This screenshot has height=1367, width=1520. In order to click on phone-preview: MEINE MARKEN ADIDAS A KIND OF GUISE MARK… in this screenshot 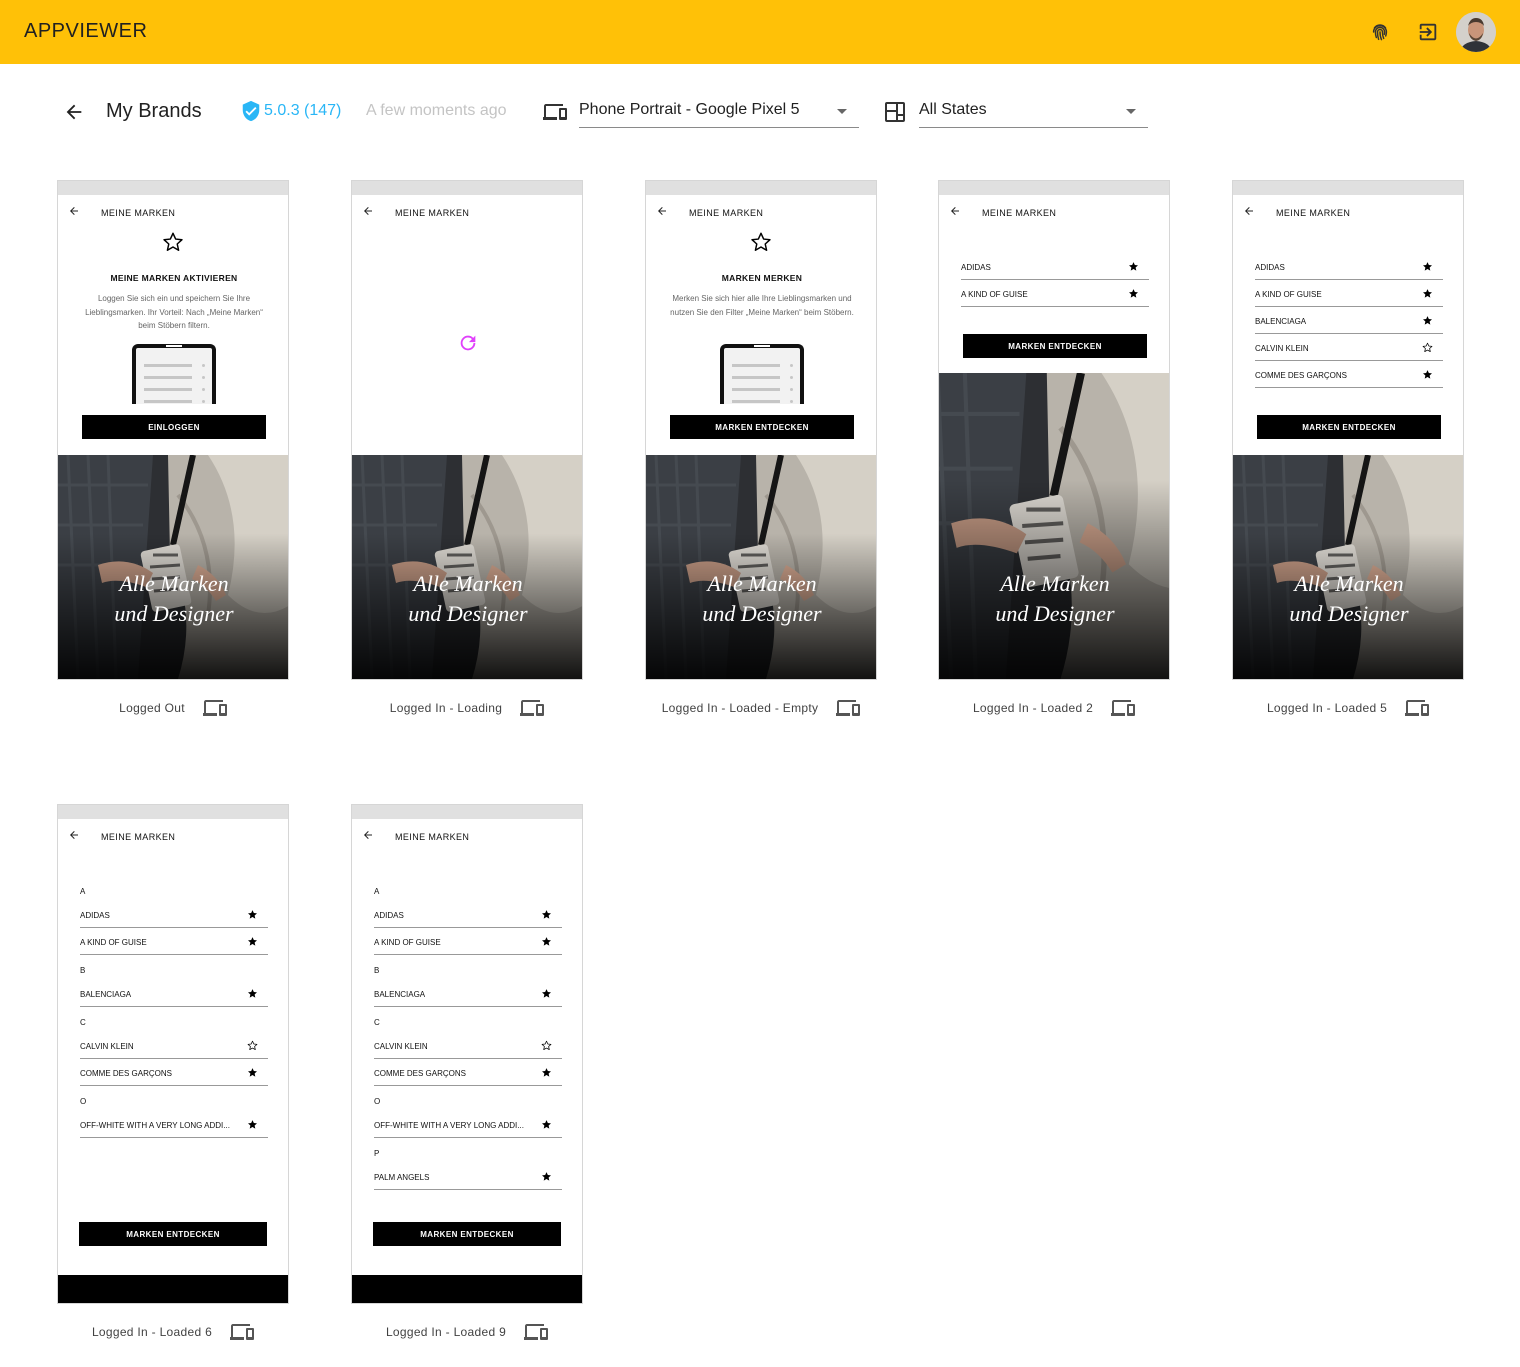, I will do `click(1054, 430)`.